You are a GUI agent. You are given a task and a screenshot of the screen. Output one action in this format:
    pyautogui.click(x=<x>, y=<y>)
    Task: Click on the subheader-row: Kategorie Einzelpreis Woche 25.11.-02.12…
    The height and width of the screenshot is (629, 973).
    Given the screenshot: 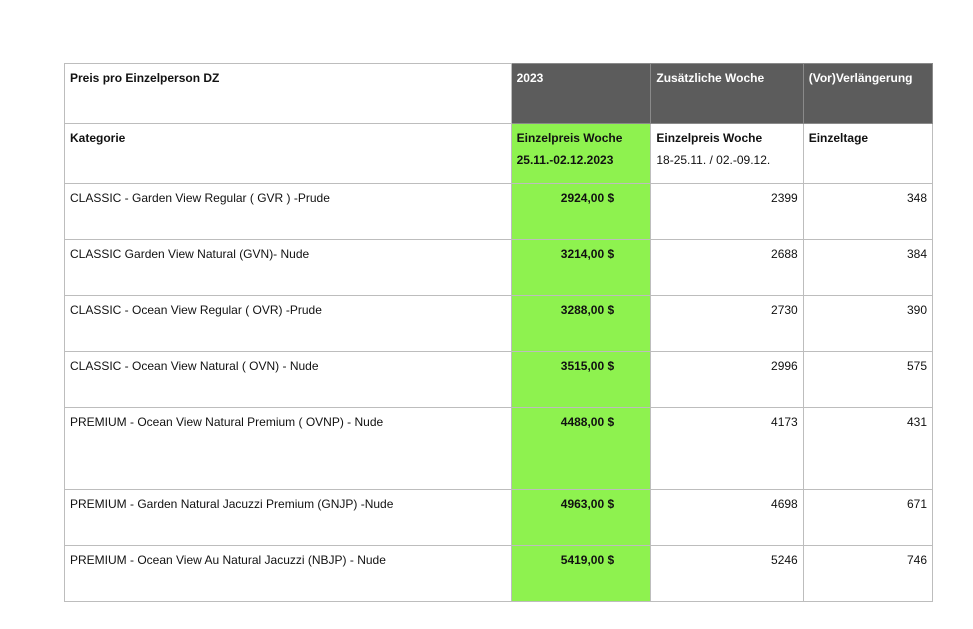 What is the action you would take?
    pyautogui.click(x=499, y=153)
    